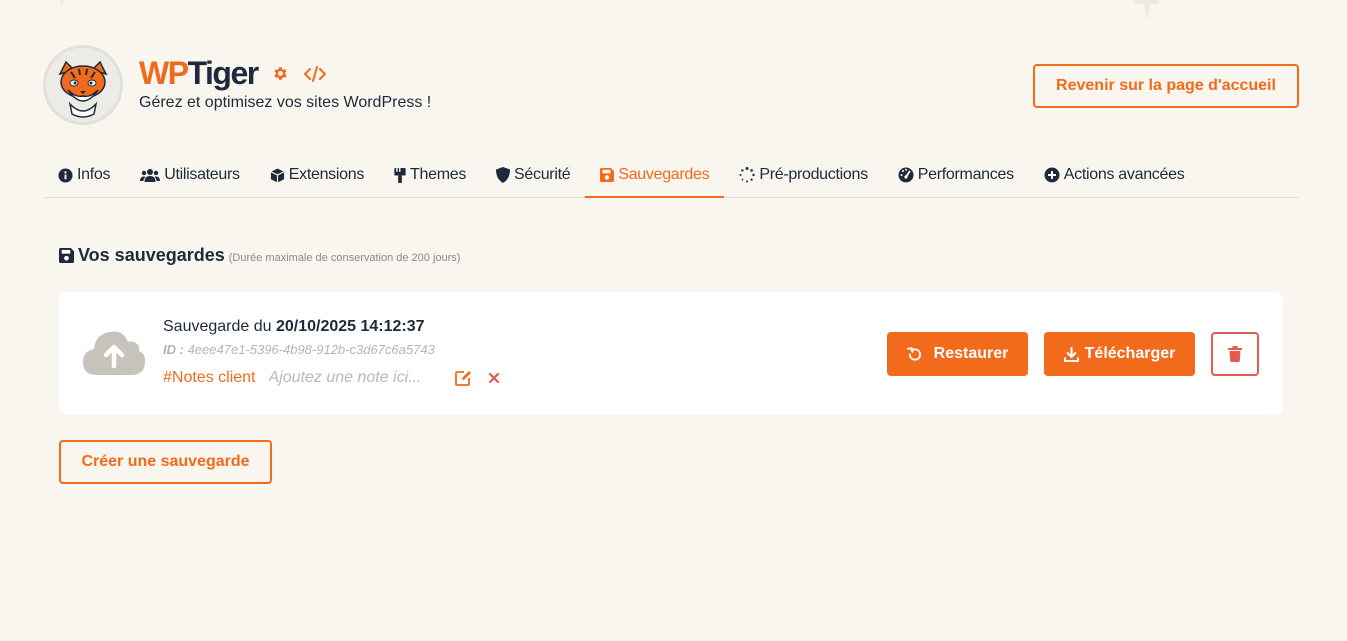  What do you see at coordinates (965, 174) in the screenshot?
I see `tab-label: Performances` at bounding box center [965, 174].